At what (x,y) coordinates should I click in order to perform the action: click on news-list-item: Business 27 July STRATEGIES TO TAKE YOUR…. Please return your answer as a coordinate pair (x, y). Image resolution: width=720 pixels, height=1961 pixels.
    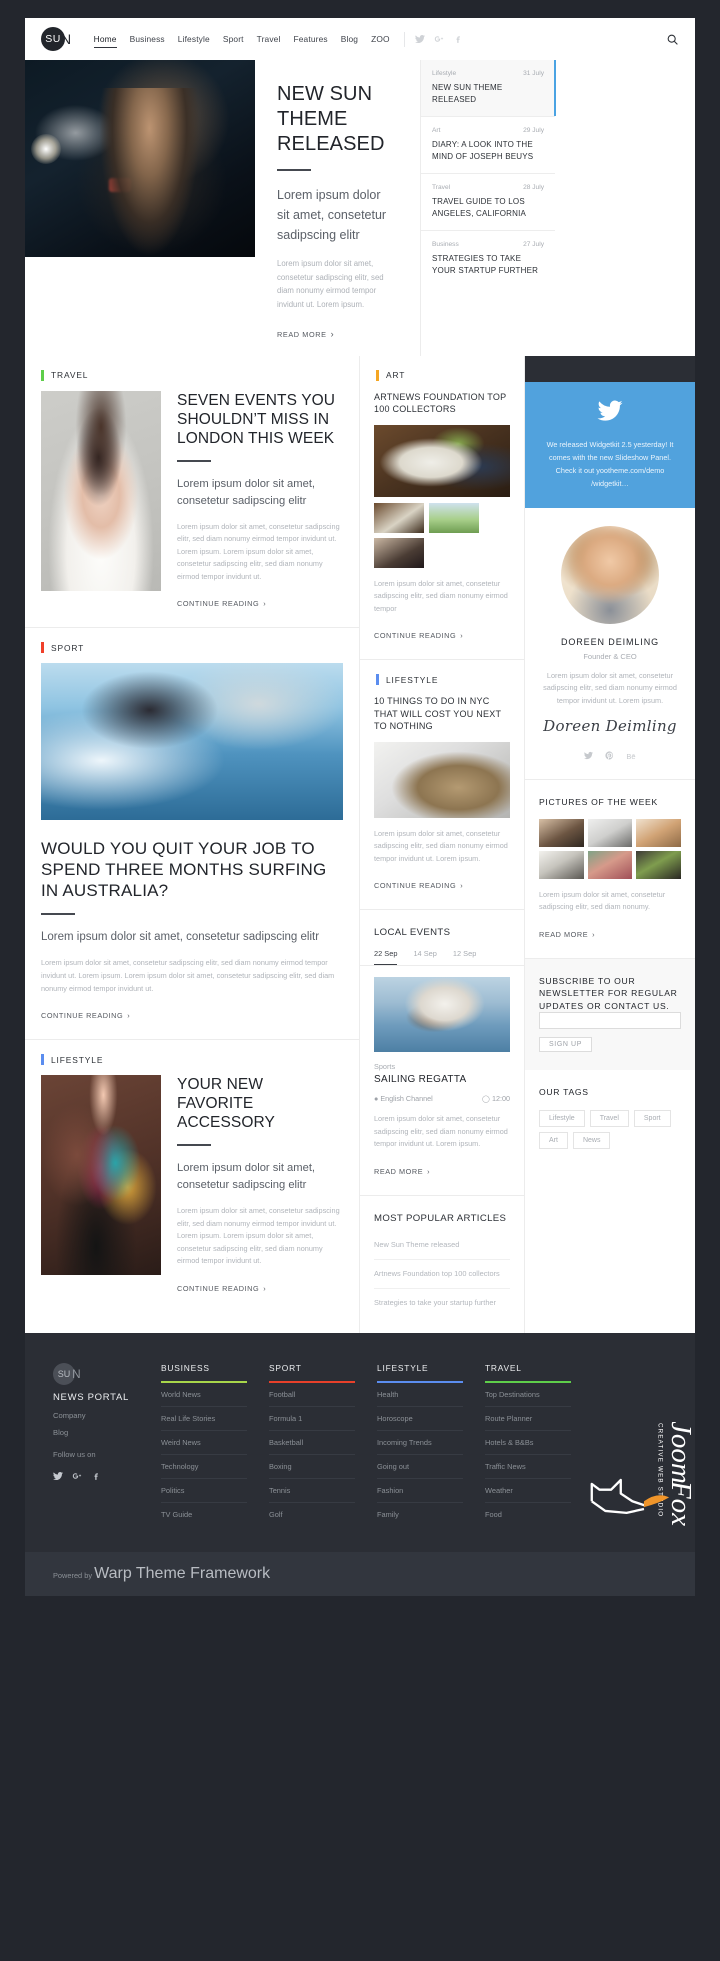
    Looking at the image, I should click on (488, 259).